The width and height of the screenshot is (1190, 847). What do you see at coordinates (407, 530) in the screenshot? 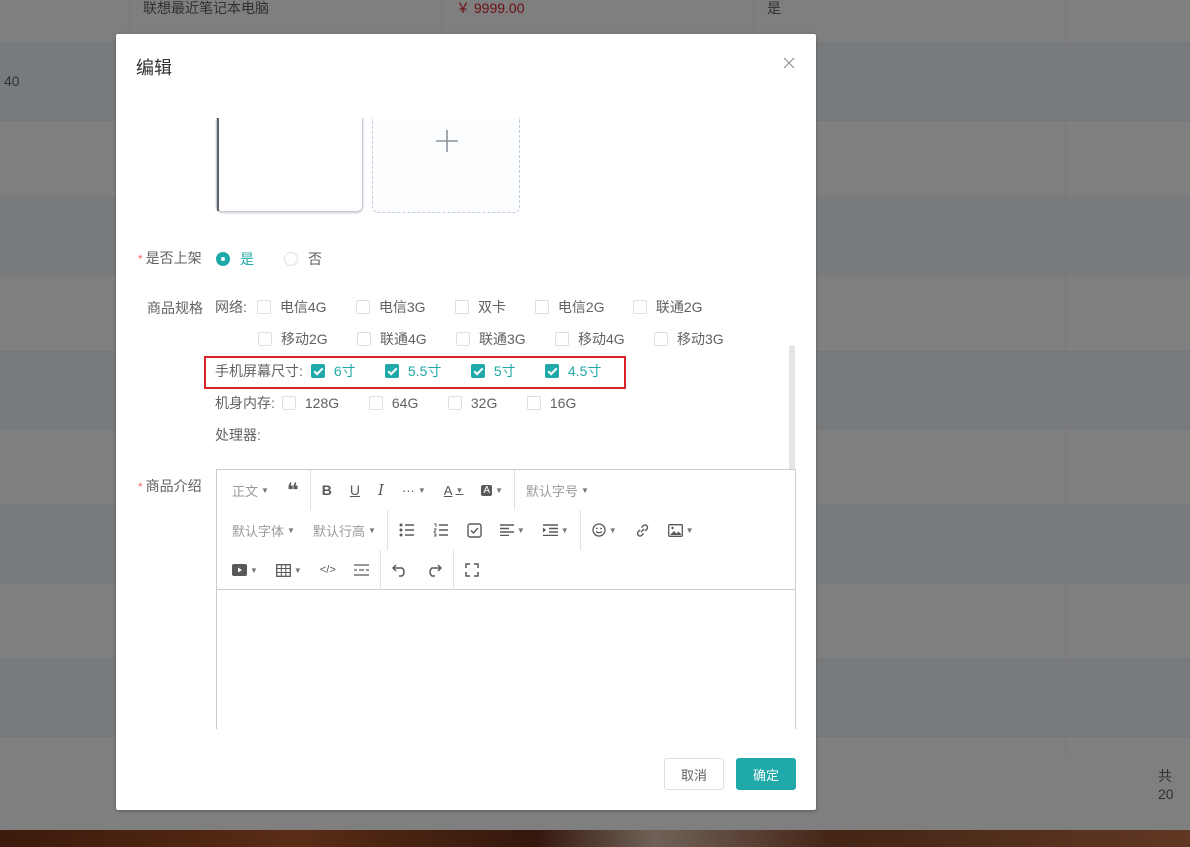
I see `bulleted-list-icon` at bounding box center [407, 530].